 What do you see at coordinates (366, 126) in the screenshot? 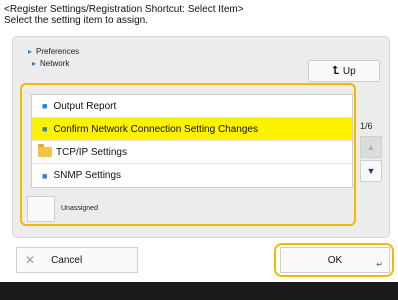
I see `page-indicator: 1/6` at bounding box center [366, 126].